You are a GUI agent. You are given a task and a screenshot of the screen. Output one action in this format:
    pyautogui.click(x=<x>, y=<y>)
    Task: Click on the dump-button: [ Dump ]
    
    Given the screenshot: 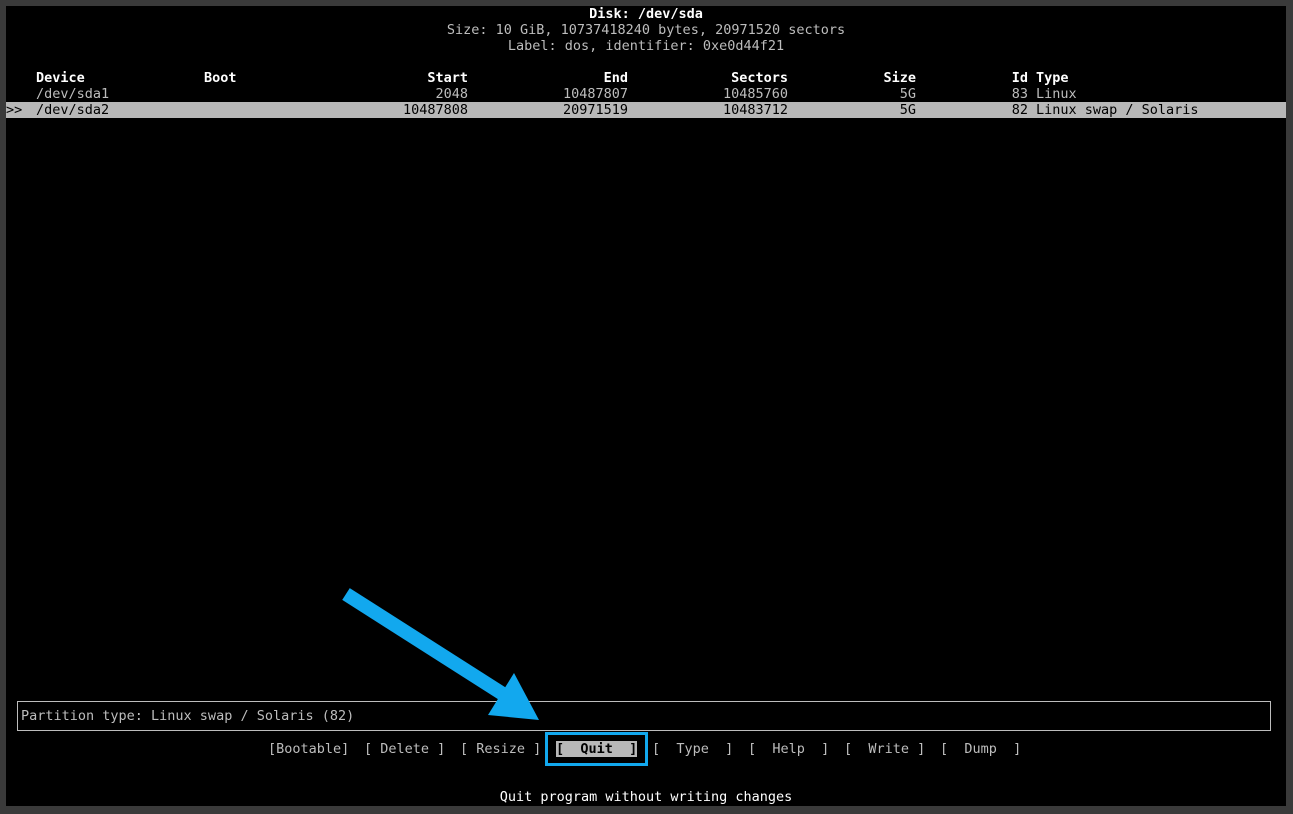 What is the action you would take?
    pyautogui.click(x=980, y=749)
    